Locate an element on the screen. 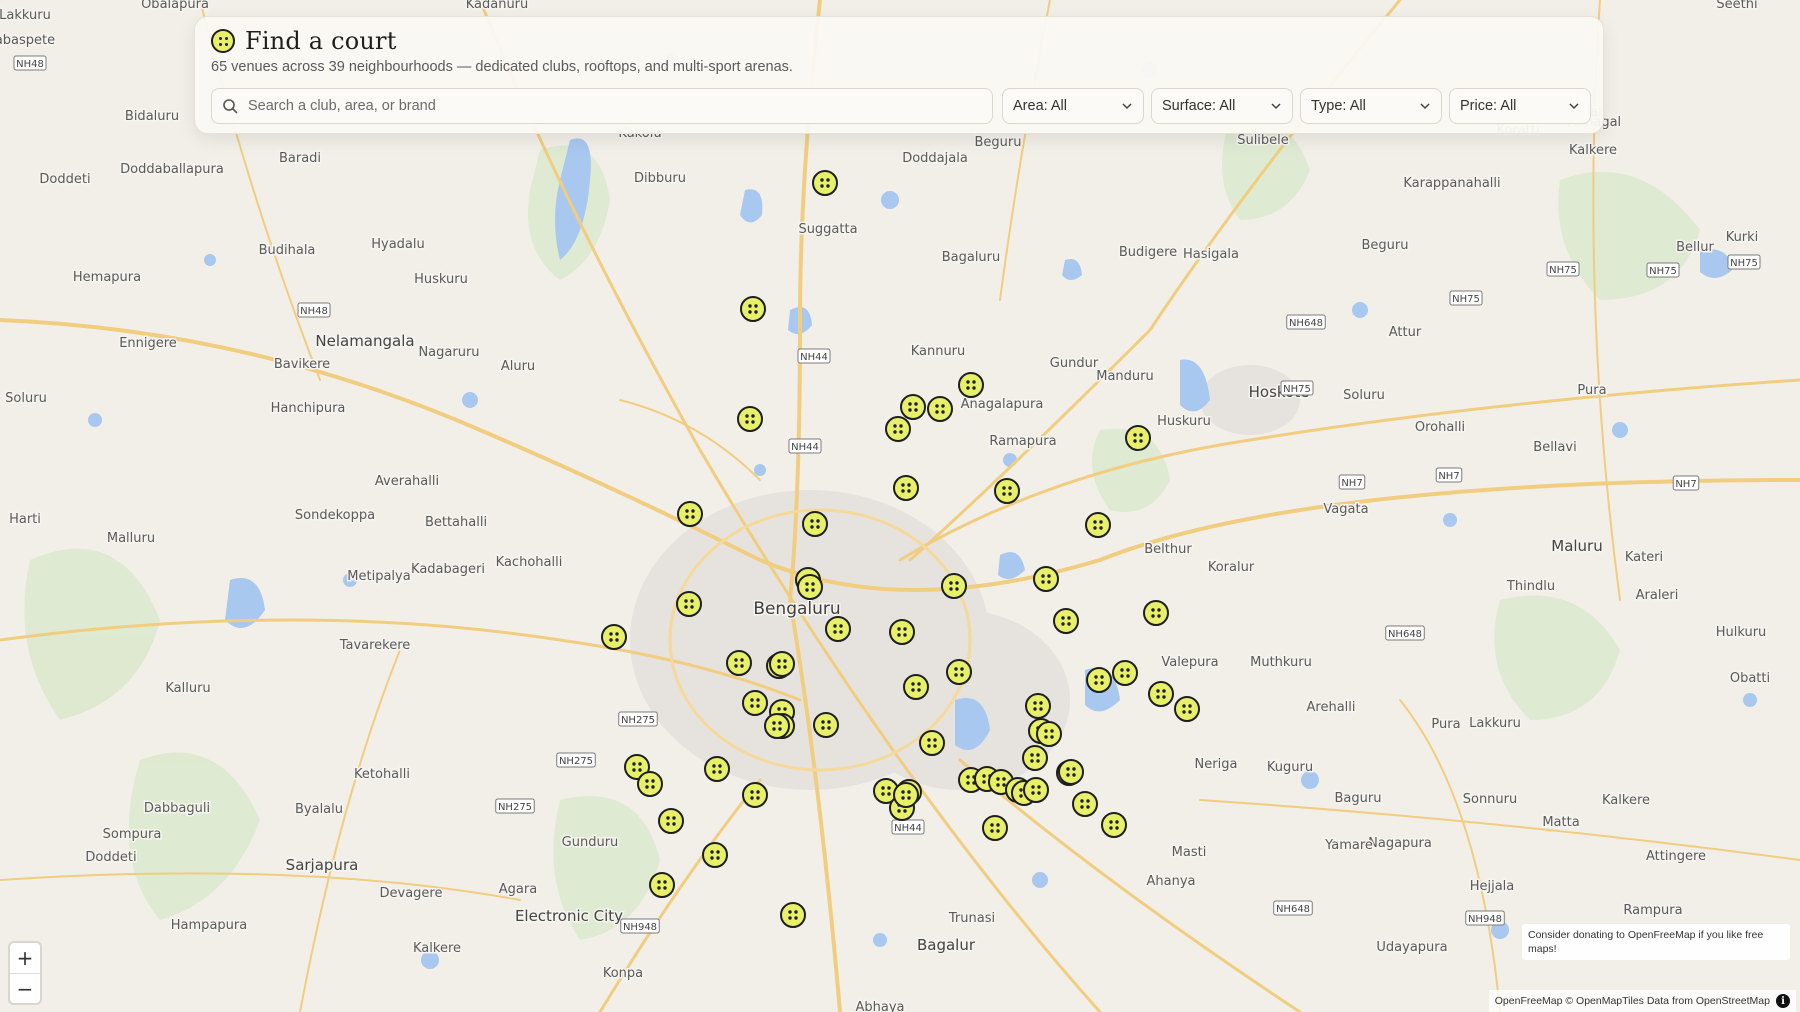  place-label: Bettahalli is located at coordinates (456, 522).